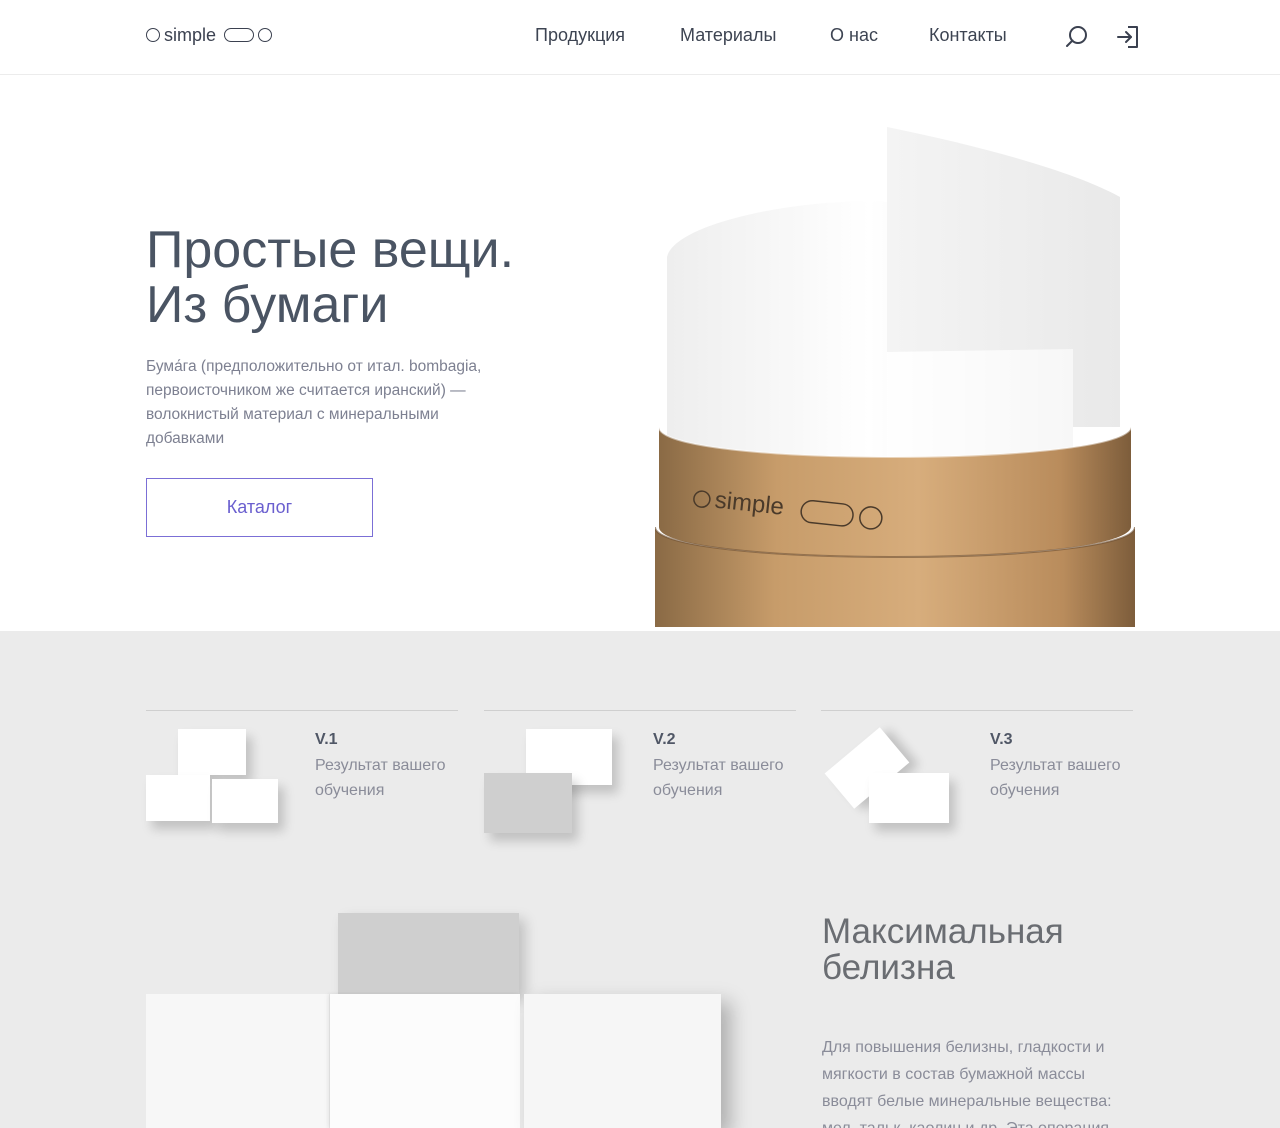  I want to click on nav-item-products: Продукция, so click(580, 35).